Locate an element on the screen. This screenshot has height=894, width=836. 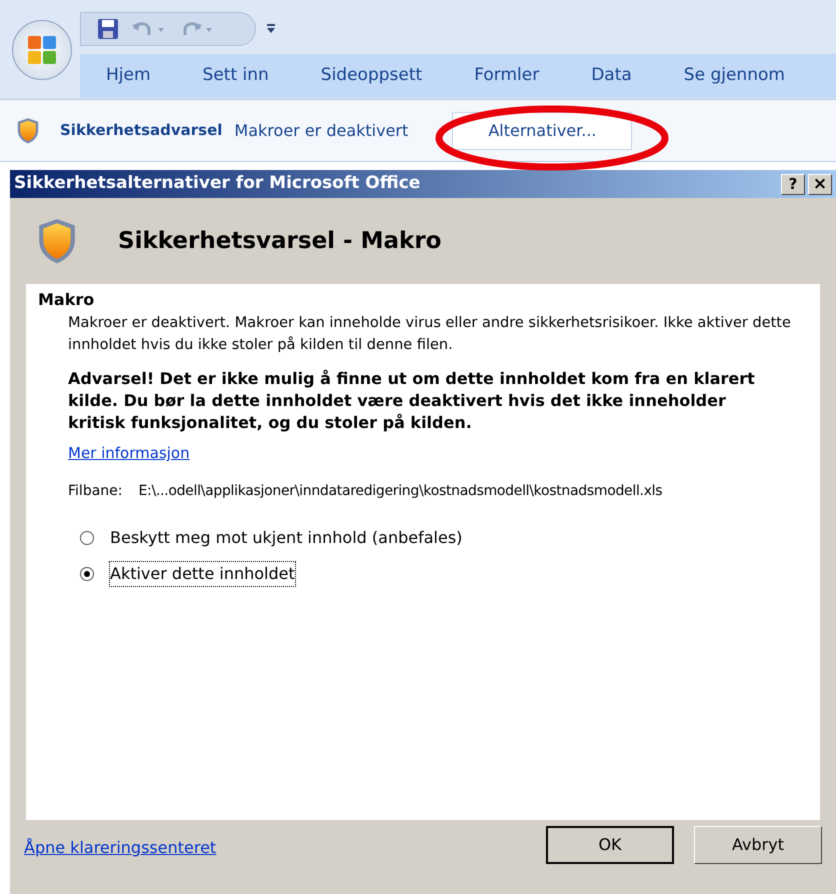
dialog-title: Sikkerhetsalternativer for Microsoft Office is located at coordinates (218, 184).